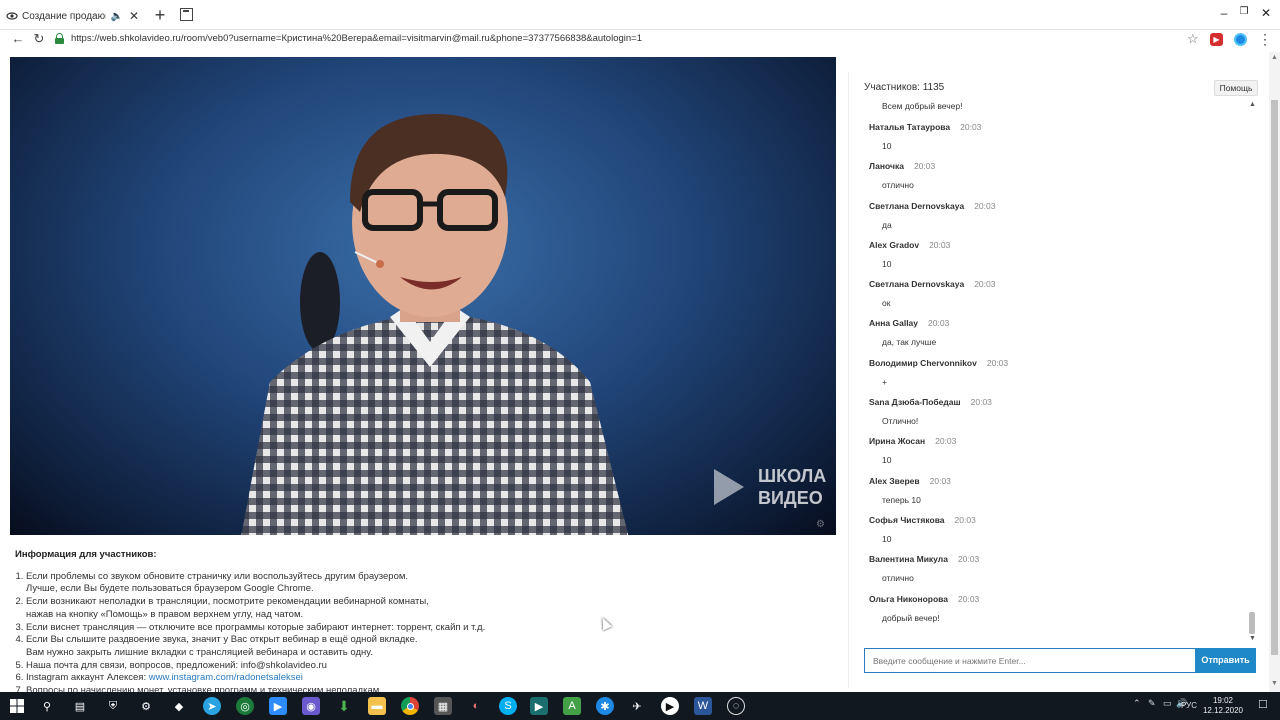 The width and height of the screenshot is (1280, 720). What do you see at coordinates (476, 706) in the screenshot?
I see `media-player-icon: ◐` at bounding box center [476, 706].